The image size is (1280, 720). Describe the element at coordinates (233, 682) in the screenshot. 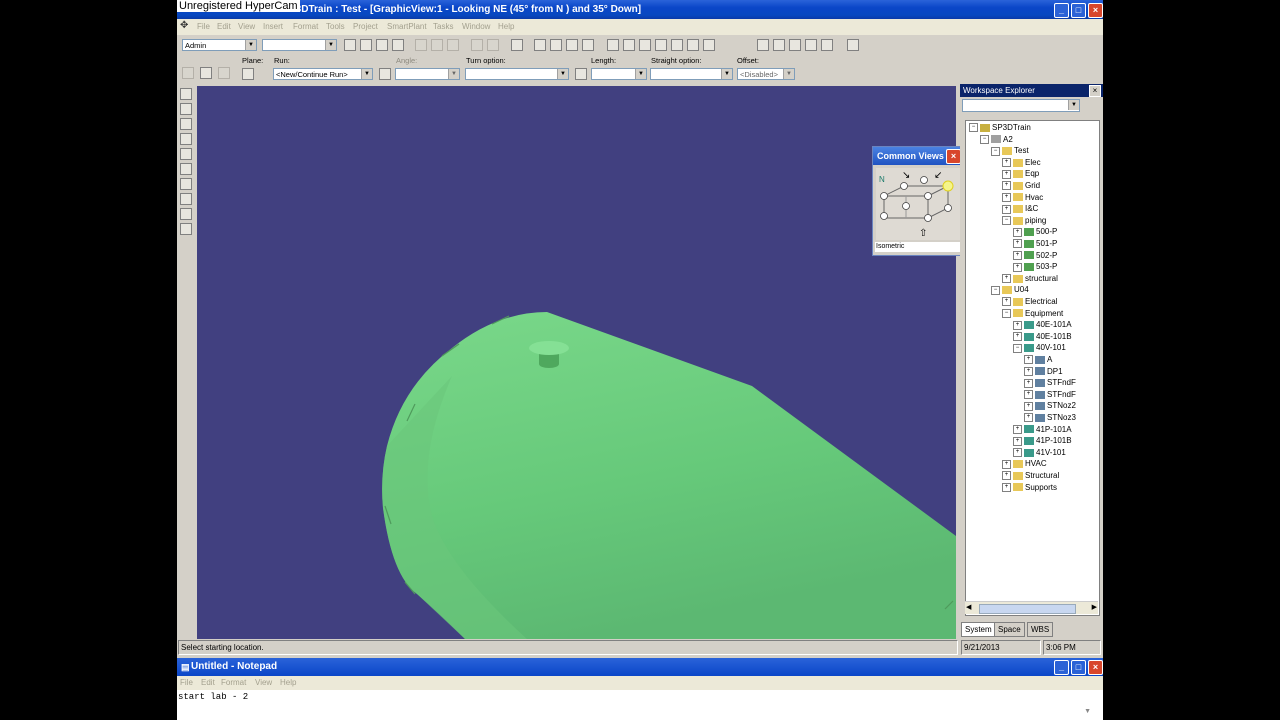

I see `notepad-menu-format: Format` at that location.